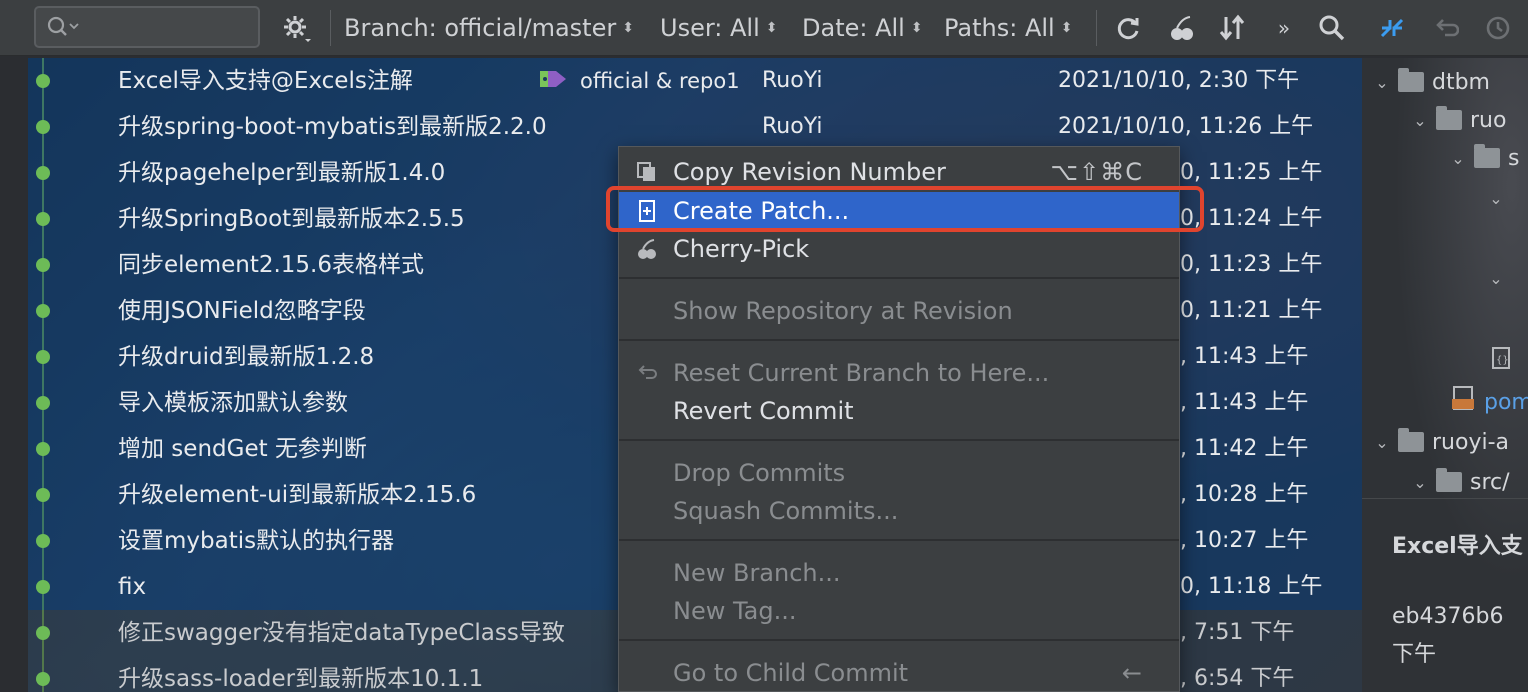 The height and width of the screenshot is (692, 1528). I want to click on commit-detail-hash: eb4376b6, so click(1448, 616).